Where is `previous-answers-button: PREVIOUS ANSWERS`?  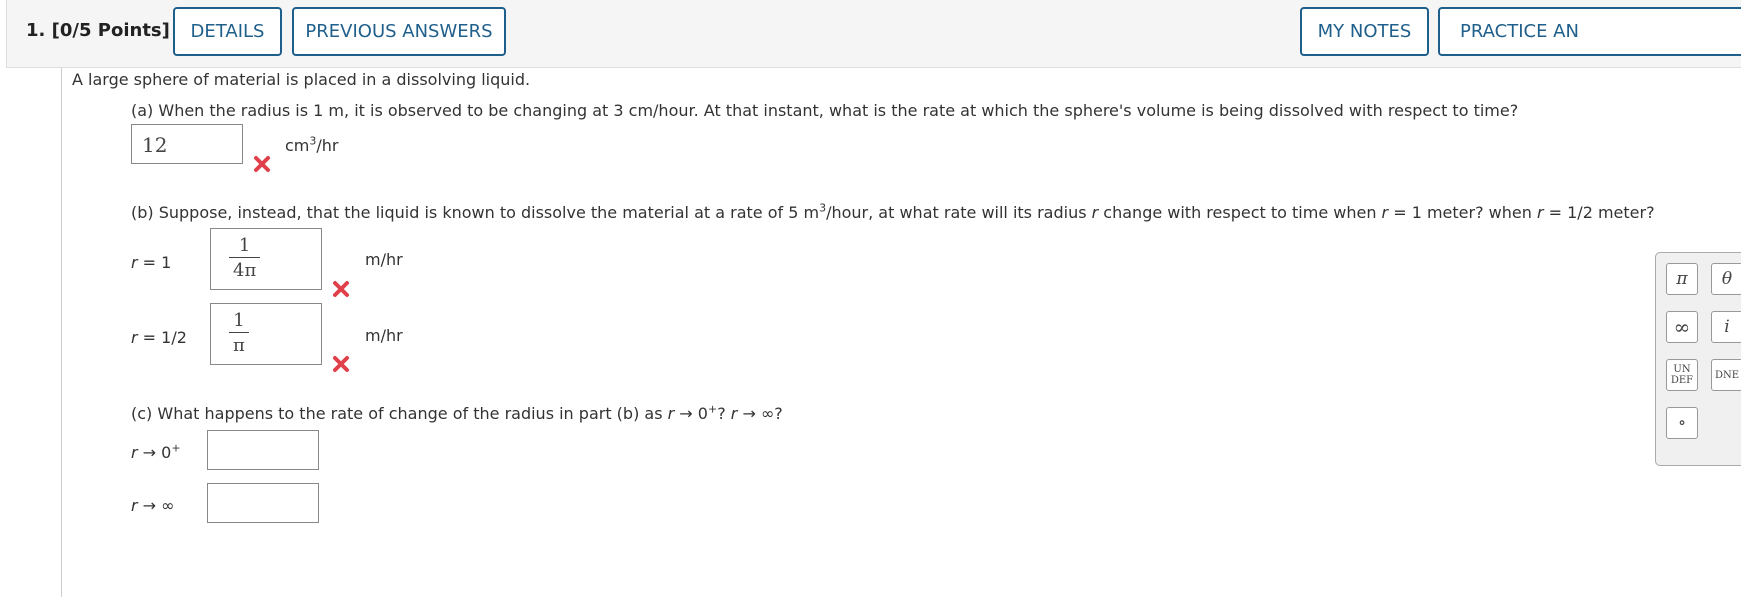
previous-answers-button: PREVIOUS ANSWERS is located at coordinates (399, 31).